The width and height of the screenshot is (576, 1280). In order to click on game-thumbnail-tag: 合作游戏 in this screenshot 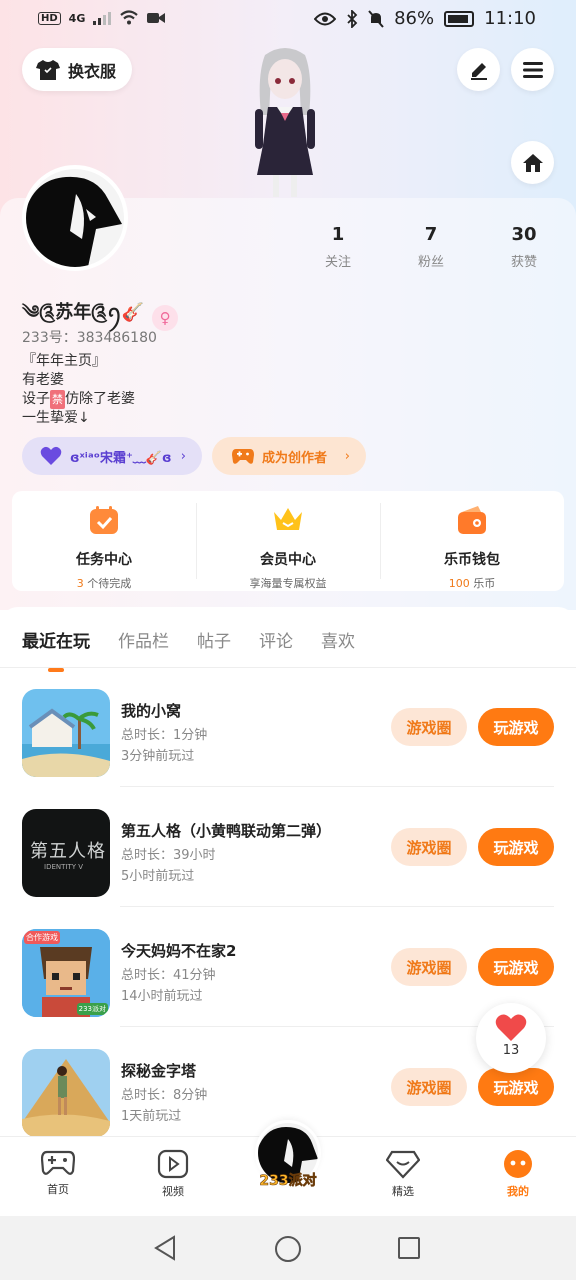, I will do `click(42, 937)`.